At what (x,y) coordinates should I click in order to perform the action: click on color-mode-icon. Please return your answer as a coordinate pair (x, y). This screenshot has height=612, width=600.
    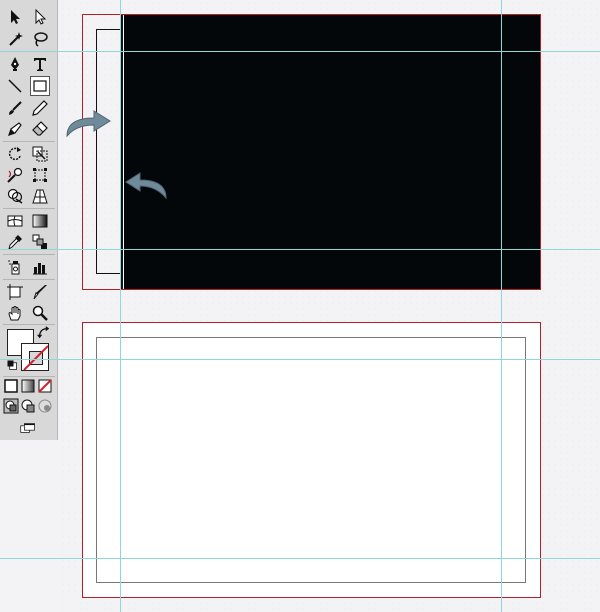
    Looking at the image, I should click on (11, 386).